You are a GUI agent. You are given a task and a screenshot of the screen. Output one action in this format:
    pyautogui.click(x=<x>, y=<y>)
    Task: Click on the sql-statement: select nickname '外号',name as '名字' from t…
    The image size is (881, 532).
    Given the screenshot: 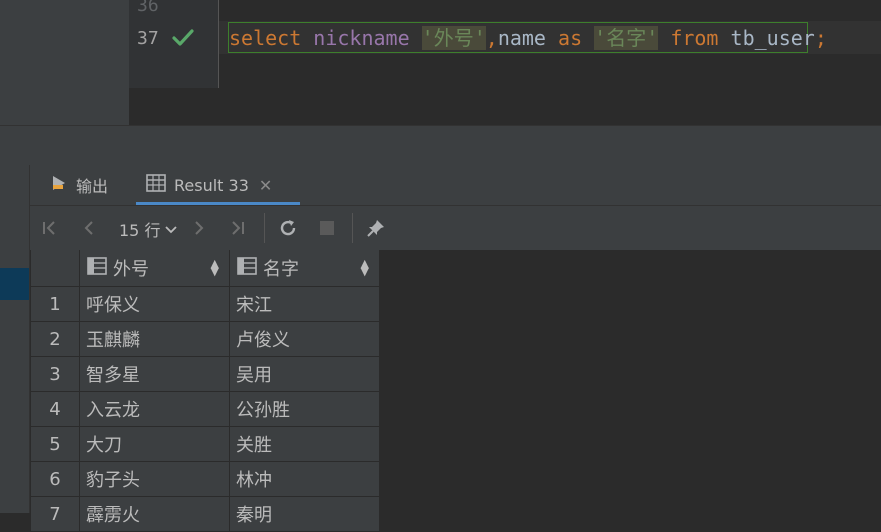 What is the action you would take?
    pyautogui.click(x=528, y=38)
    